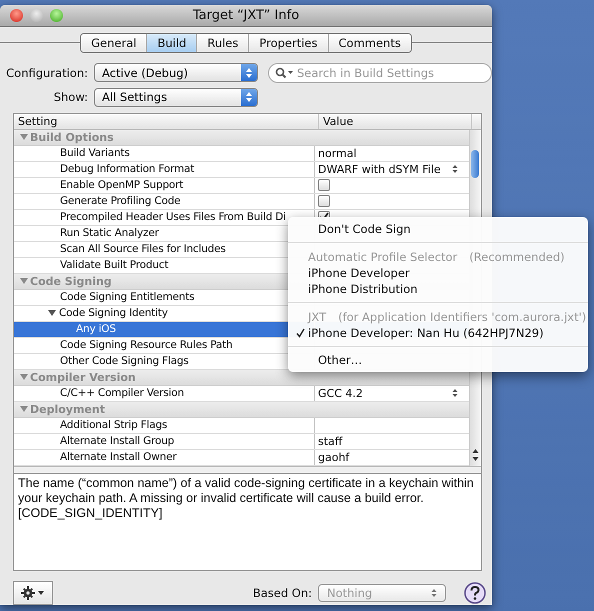 The height and width of the screenshot is (611, 594). I want to click on setting-name: Debug Information Format, so click(127, 169).